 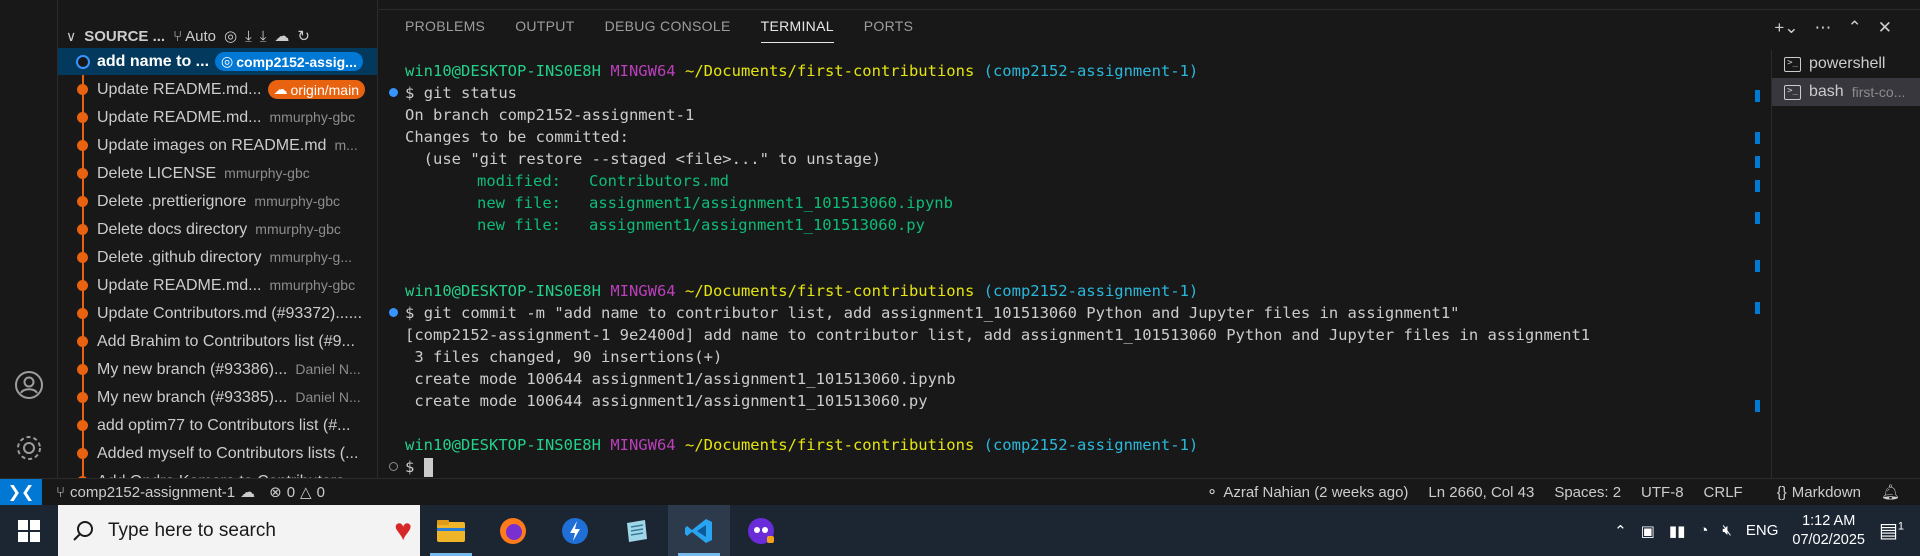 I want to click on terminal-scrollbar, so click(x=1758, y=265).